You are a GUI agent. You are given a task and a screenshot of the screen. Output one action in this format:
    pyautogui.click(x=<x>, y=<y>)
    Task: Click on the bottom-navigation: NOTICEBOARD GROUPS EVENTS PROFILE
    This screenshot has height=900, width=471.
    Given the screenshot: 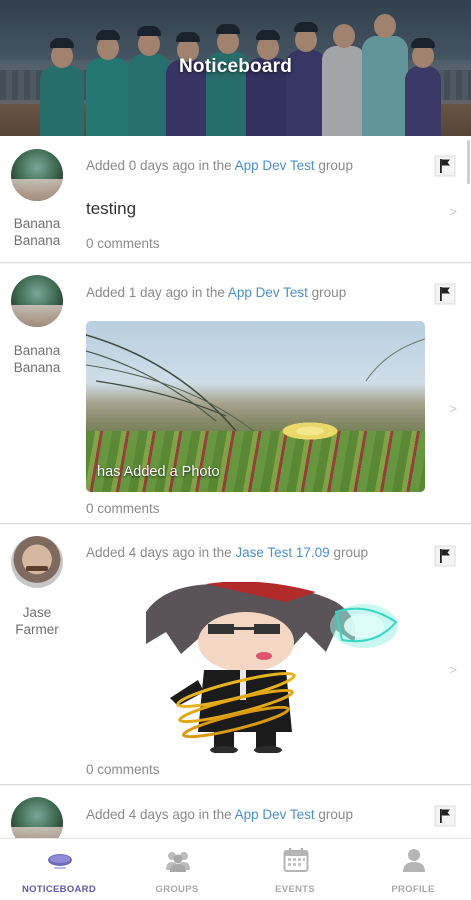 What is the action you would take?
    pyautogui.click(x=235, y=869)
    